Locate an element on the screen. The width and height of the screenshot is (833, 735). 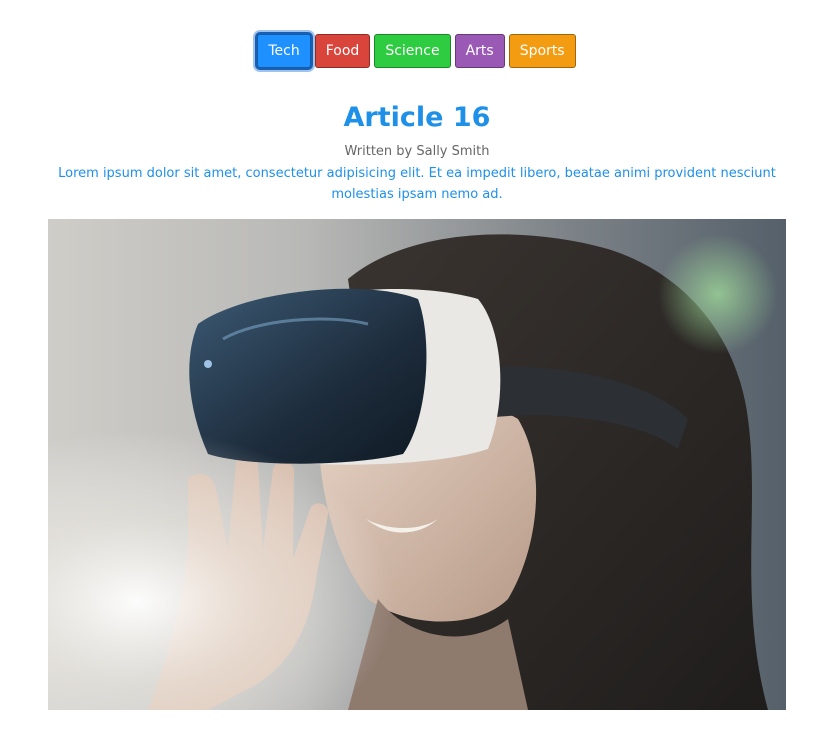
category-button-science: Science is located at coordinates (412, 51).